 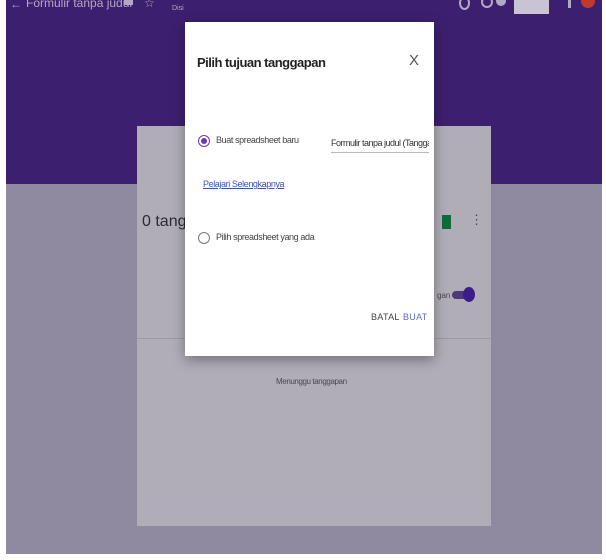 I want to click on preview-icon, so click(x=487, y=4).